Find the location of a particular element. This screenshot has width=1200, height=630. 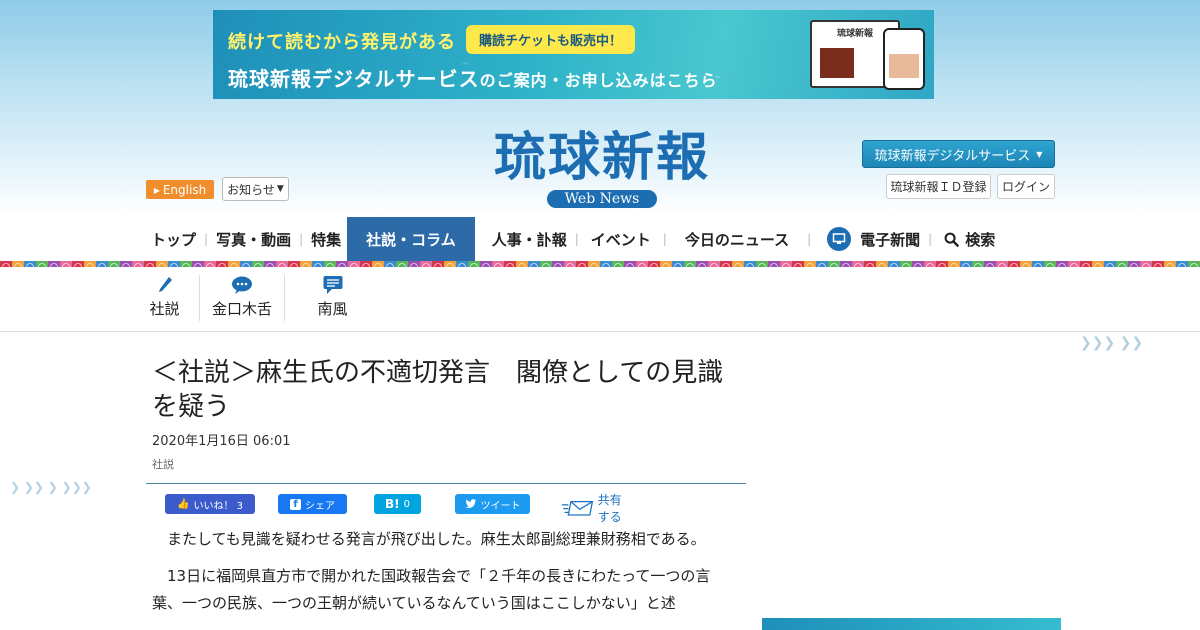

hatena-bookmark-button: B! 0 is located at coordinates (397, 504).